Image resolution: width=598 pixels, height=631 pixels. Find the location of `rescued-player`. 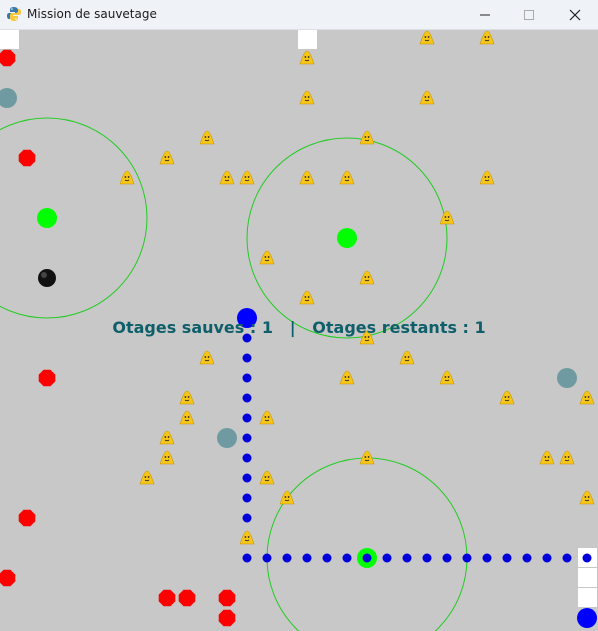

rescued-player is located at coordinates (587, 618).